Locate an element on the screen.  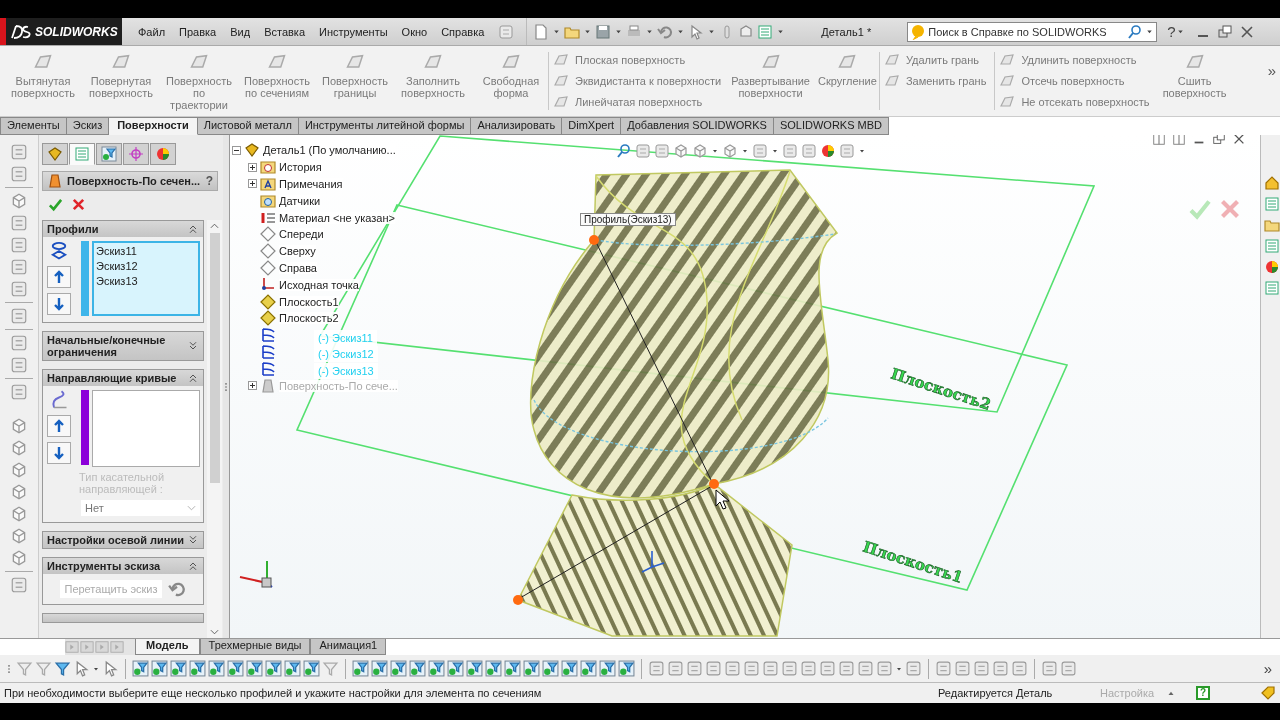
ribbon-button: Развертывание поверхности is located at coordinates (770, 75).